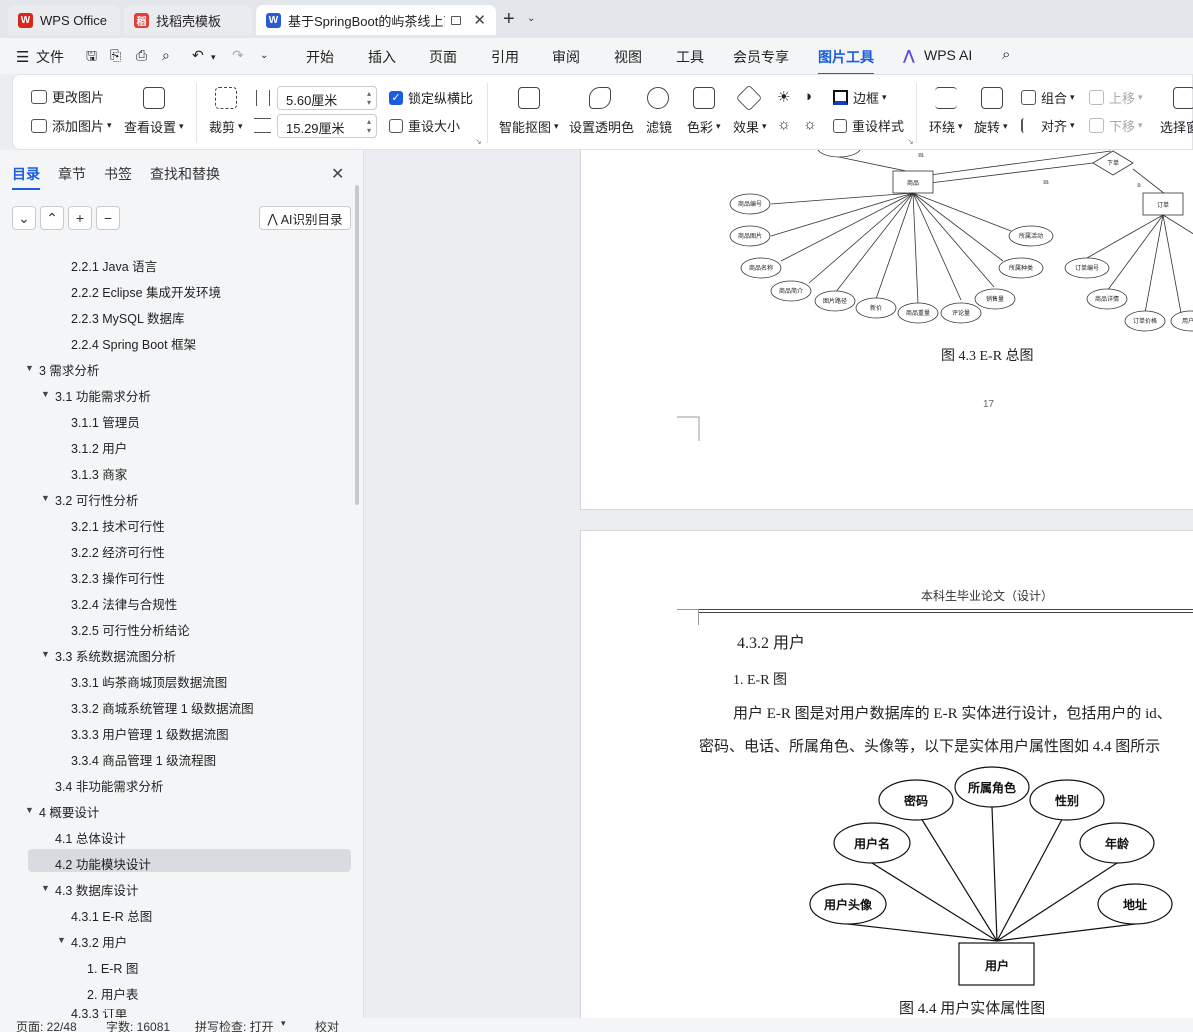 The width and height of the screenshot is (1193, 1032). I want to click on save-icon: 🖫, so click(91, 58).